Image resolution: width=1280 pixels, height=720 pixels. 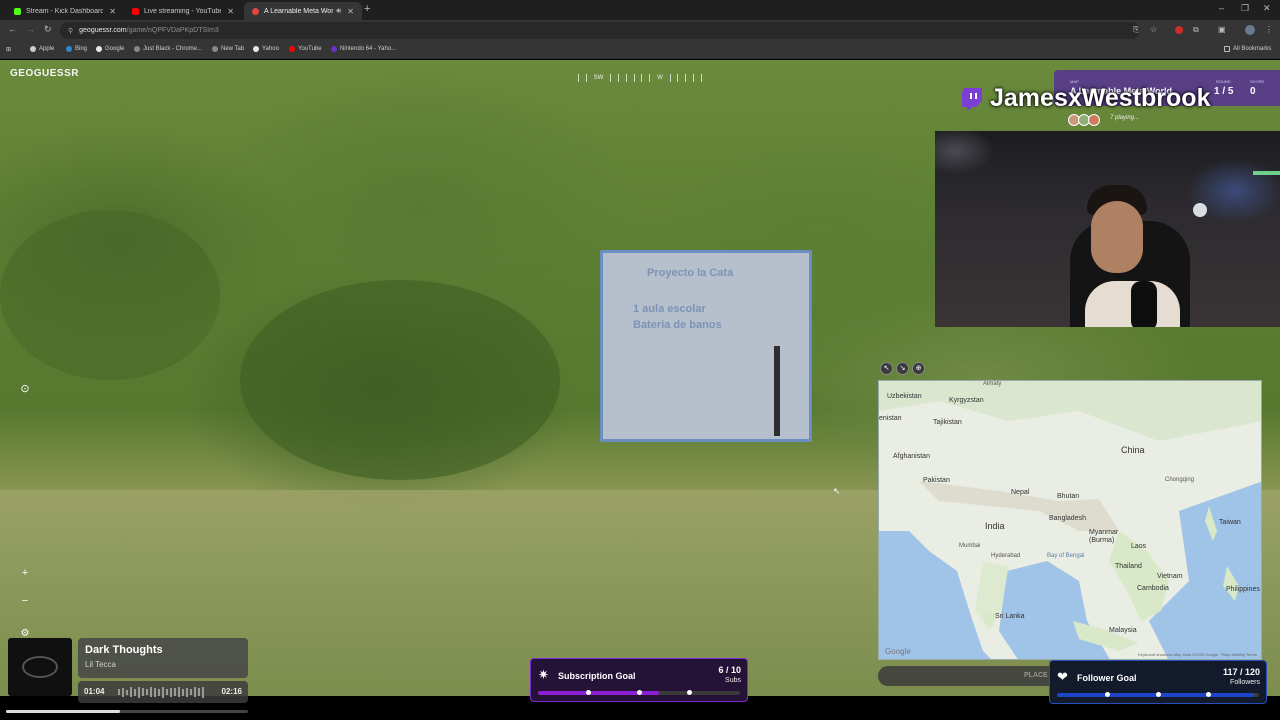 I want to click on follower-goal: ❤ Follower Goal 117 / 120 Followers, so click(x=1158, y=682).